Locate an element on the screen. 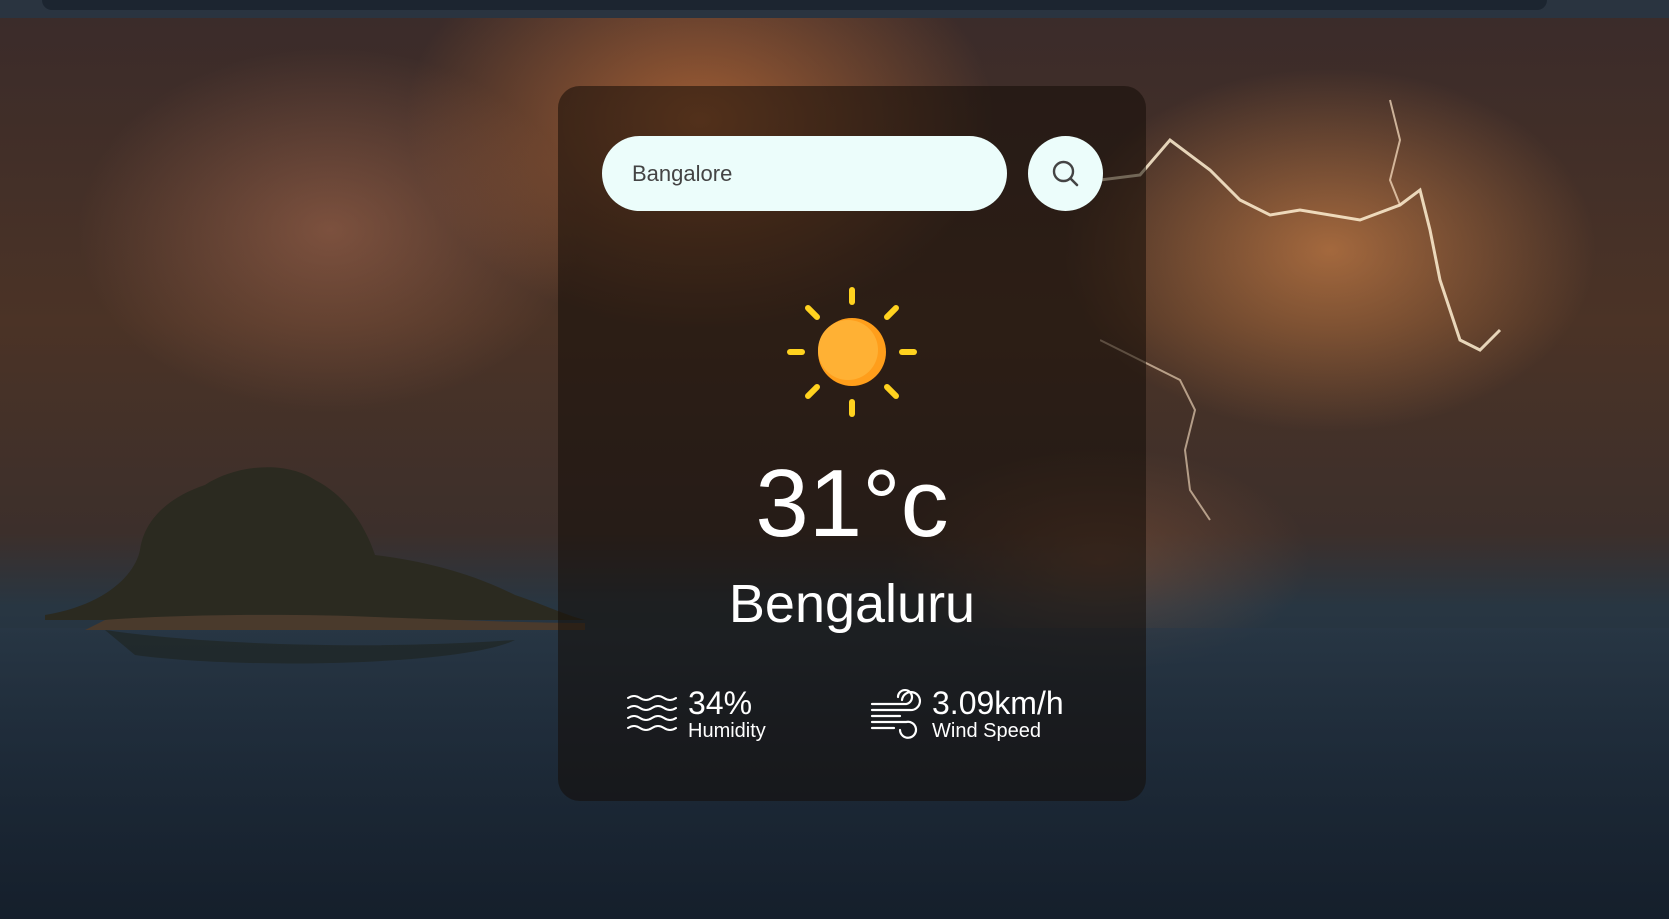  browser-top-strip is located at coordinates (834, 9).